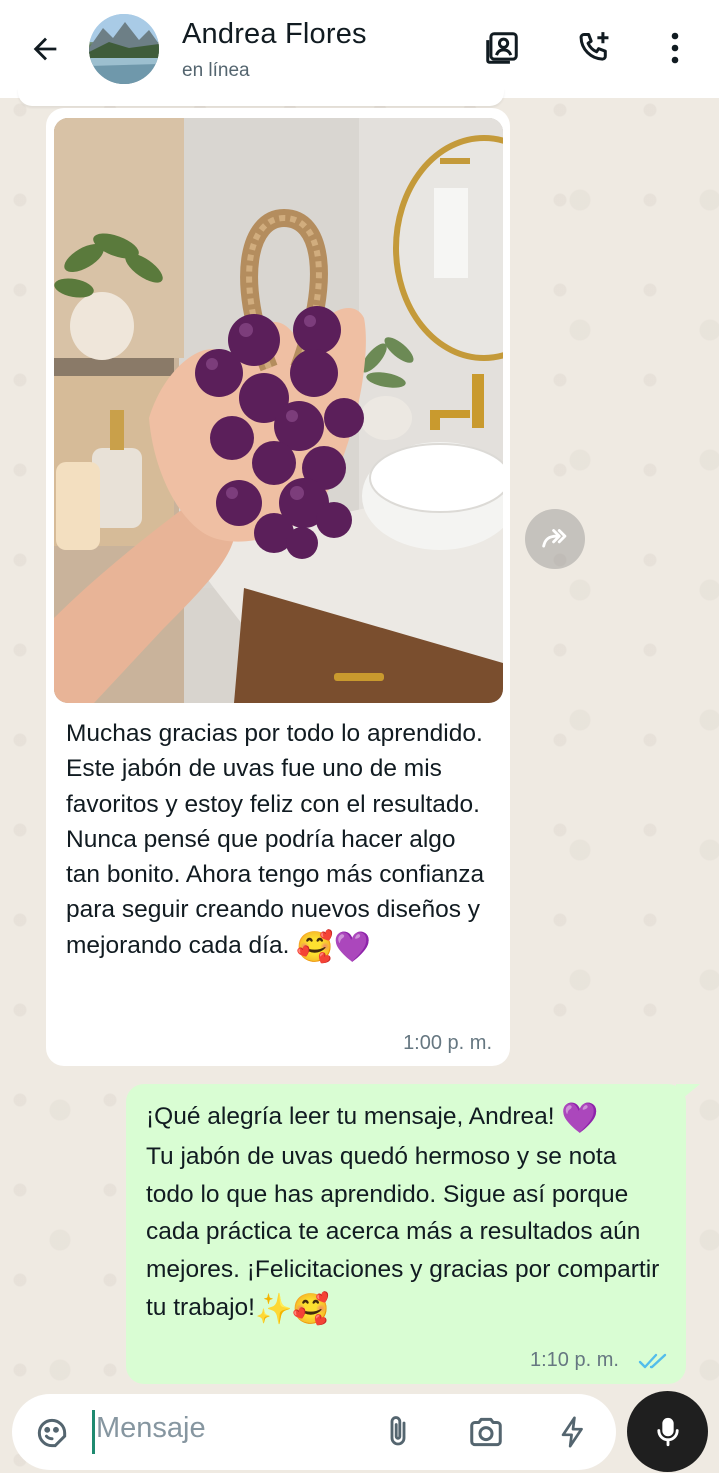 The image size is (719, 1473). What do you see at coordinates (274, 34) in the screenshot?
I see `contact-name: Andrea Flores` at bounding box center [274, 34].